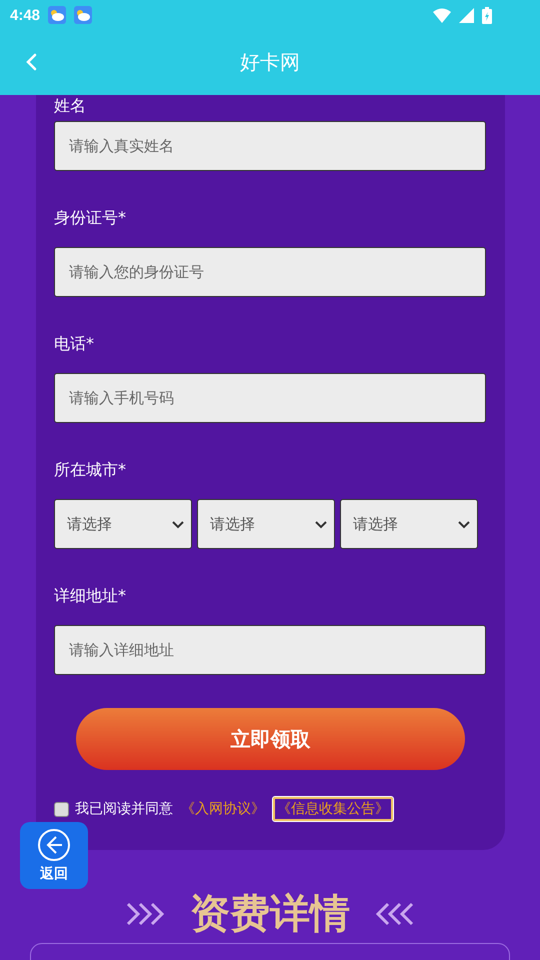 Image resolution: width=540 pixels, height=960 pixels. Describe the element at coordinates (270, 739) in the screenshot. I see `submit-button: 立即领取` at that location.